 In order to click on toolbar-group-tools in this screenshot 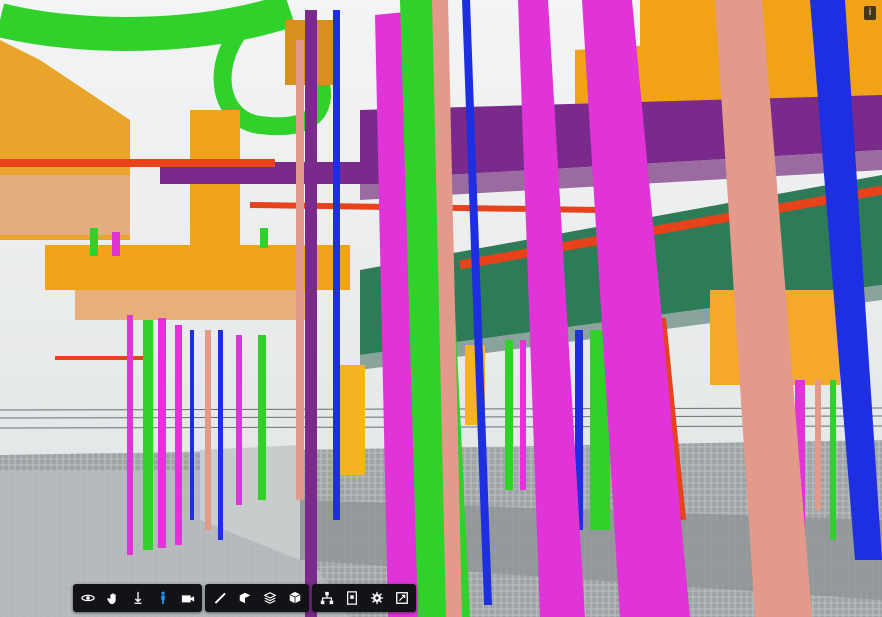, I will do `click(257, 598)`.